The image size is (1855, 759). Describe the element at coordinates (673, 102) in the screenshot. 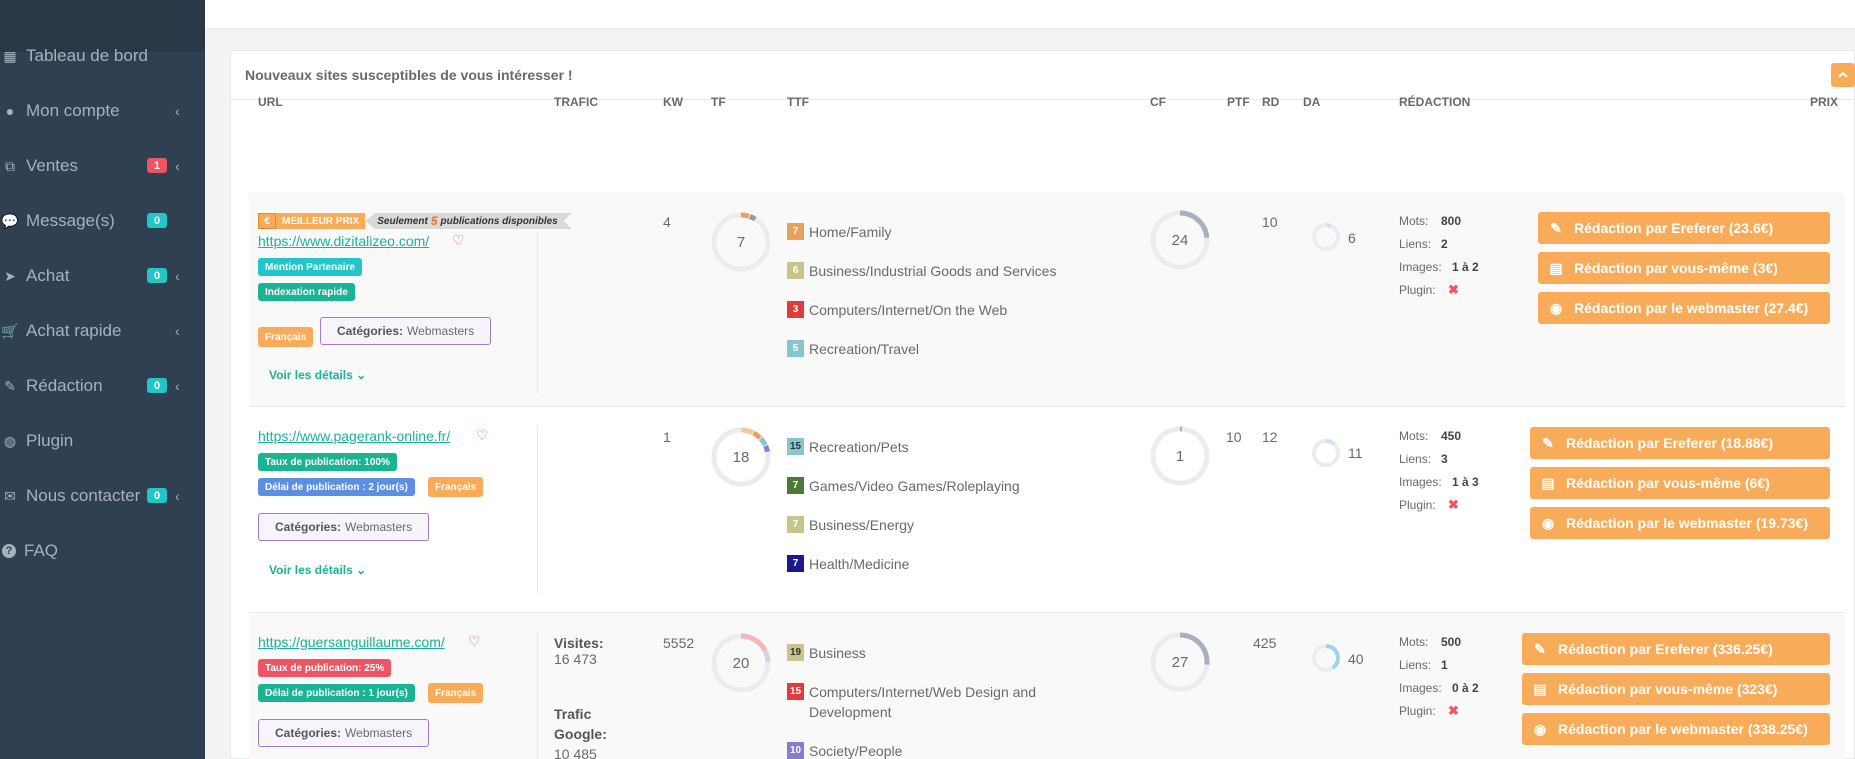

I see `header-kw: KW` at that location.